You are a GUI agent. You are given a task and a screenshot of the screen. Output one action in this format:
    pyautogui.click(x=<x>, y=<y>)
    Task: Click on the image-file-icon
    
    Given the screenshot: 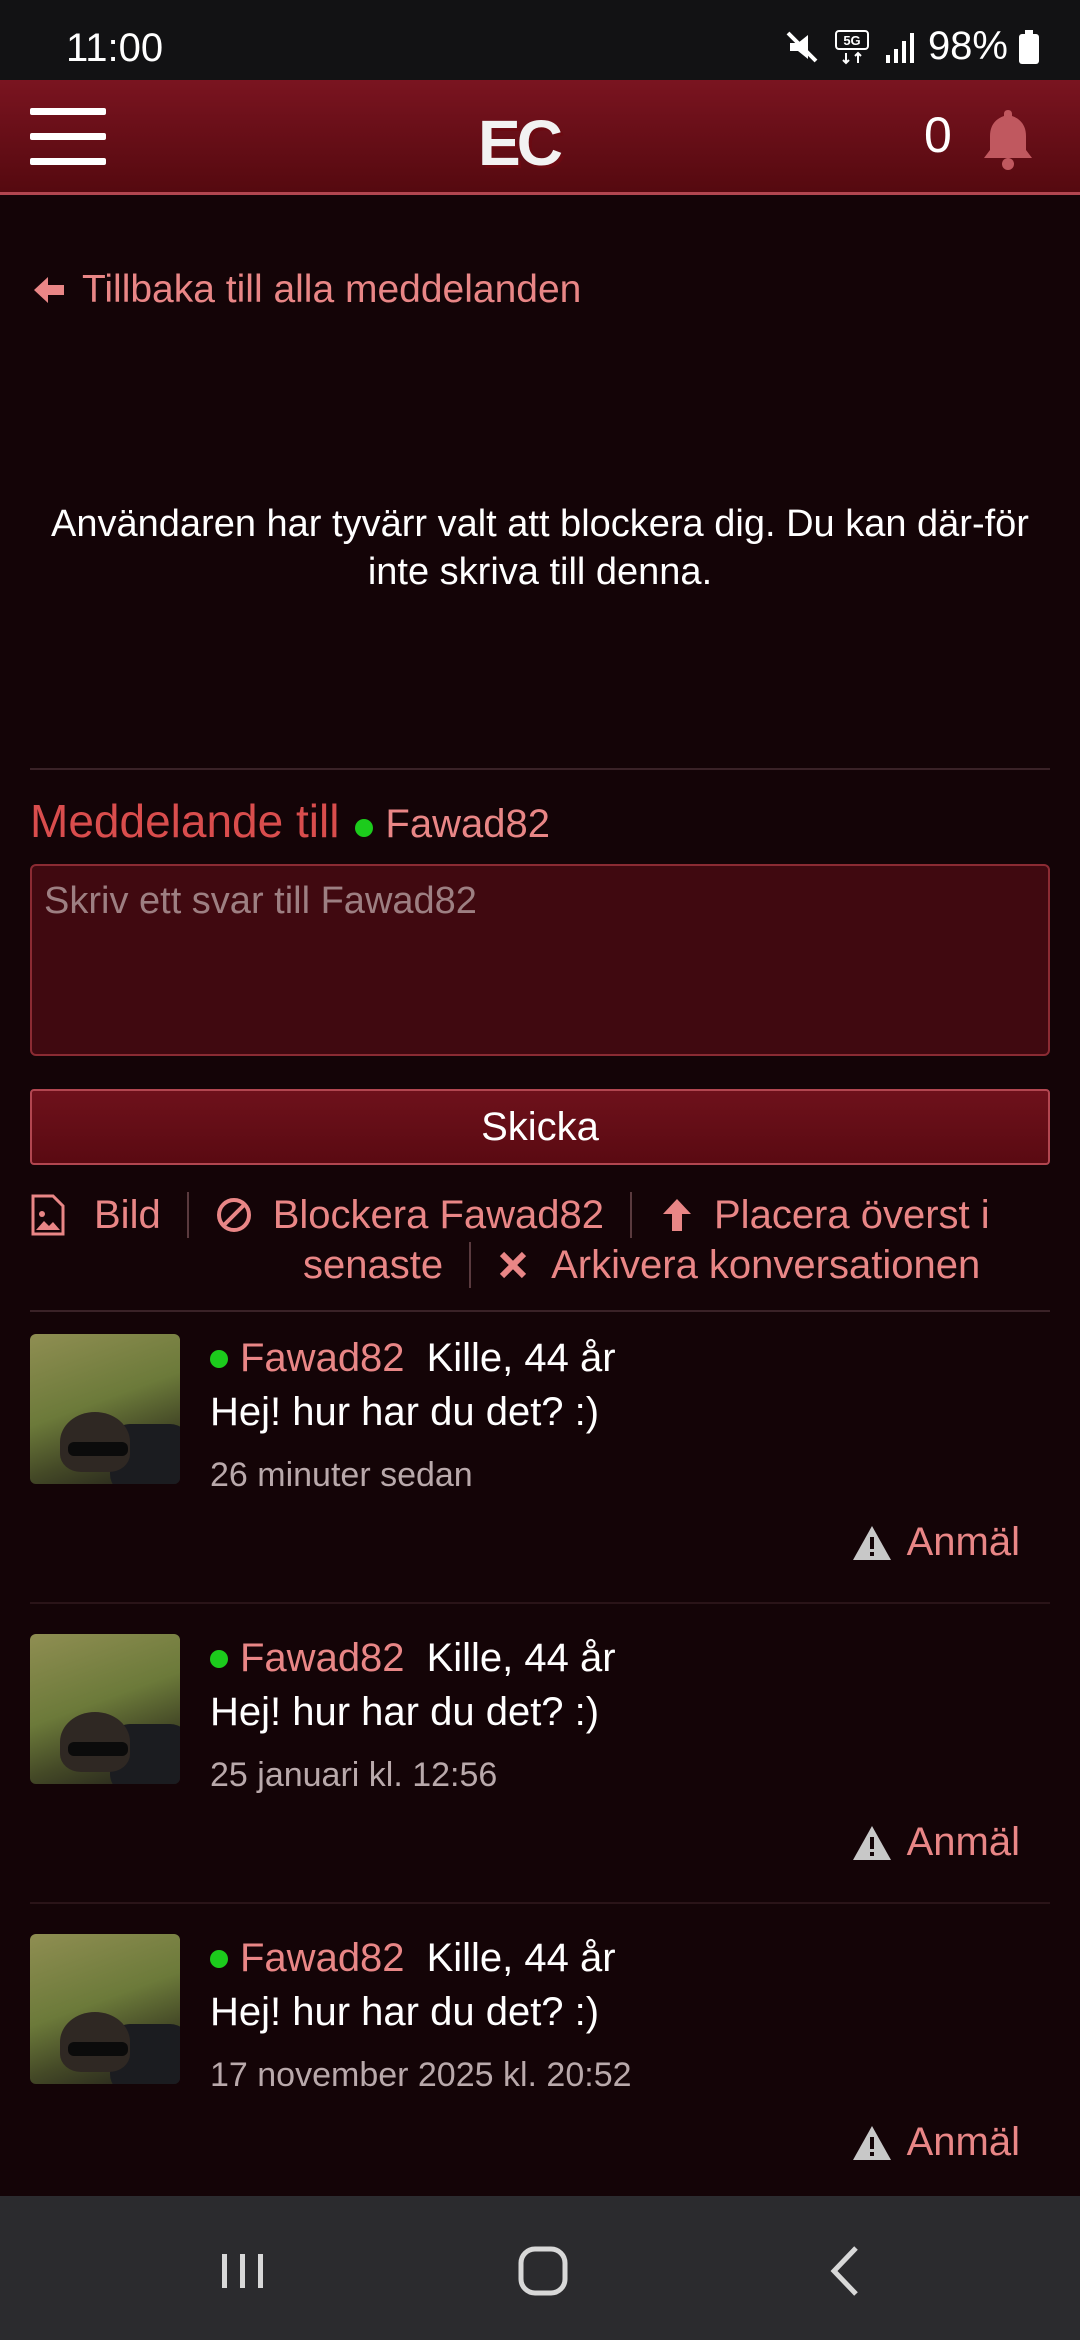 What is the action you would take?
    pyautogui.click(x=48, y=1215)
    